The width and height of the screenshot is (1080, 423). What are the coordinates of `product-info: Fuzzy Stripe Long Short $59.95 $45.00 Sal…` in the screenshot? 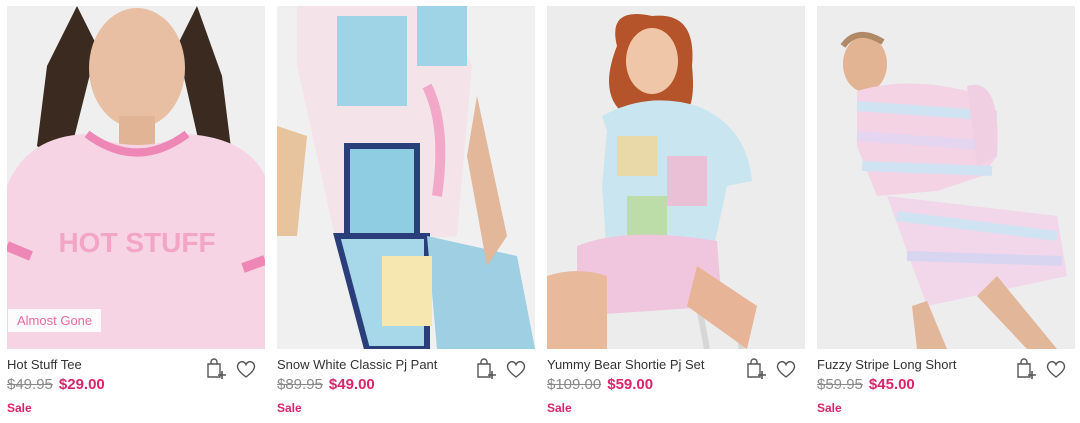 It's located at (946, 384).